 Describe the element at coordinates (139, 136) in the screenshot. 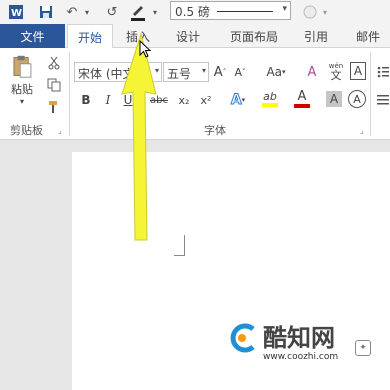

I see `yellow-pointer-arrow` at that location.